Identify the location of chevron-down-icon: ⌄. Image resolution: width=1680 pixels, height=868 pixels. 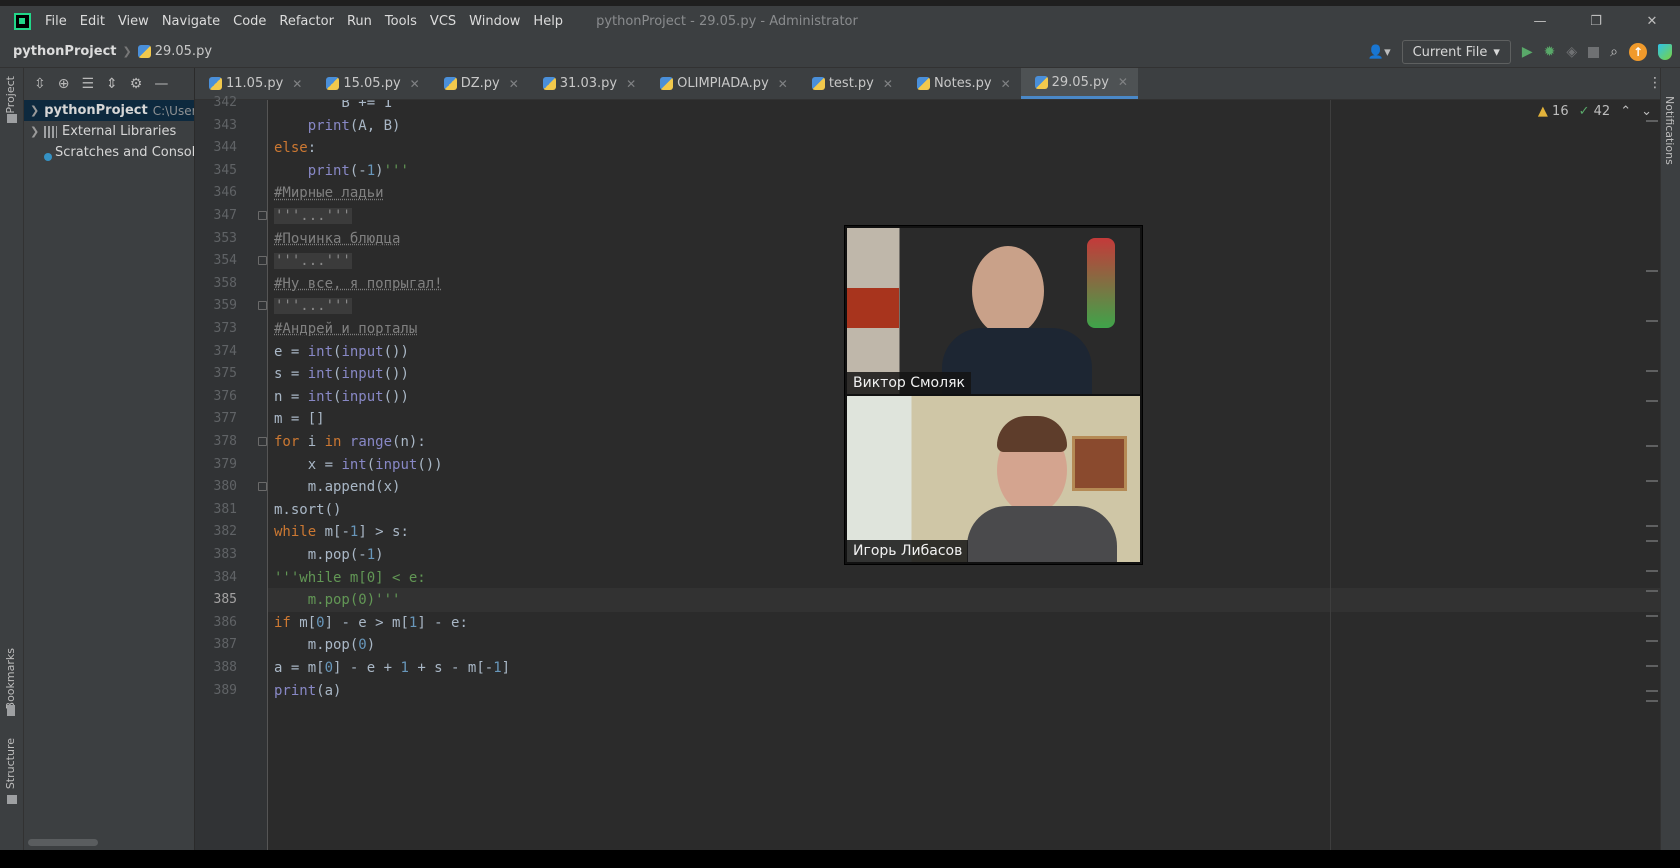
(1646, 111).